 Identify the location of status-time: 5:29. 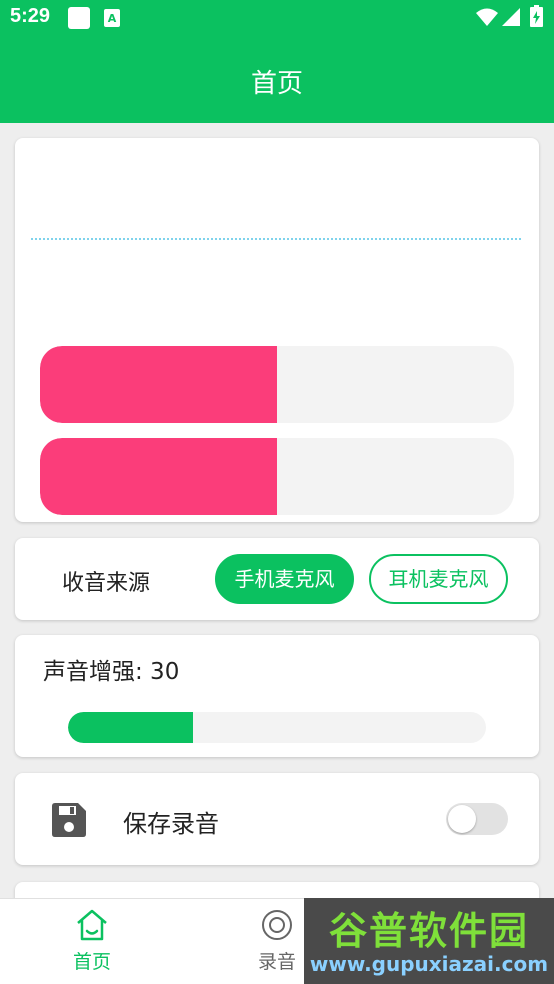
(30, 16).